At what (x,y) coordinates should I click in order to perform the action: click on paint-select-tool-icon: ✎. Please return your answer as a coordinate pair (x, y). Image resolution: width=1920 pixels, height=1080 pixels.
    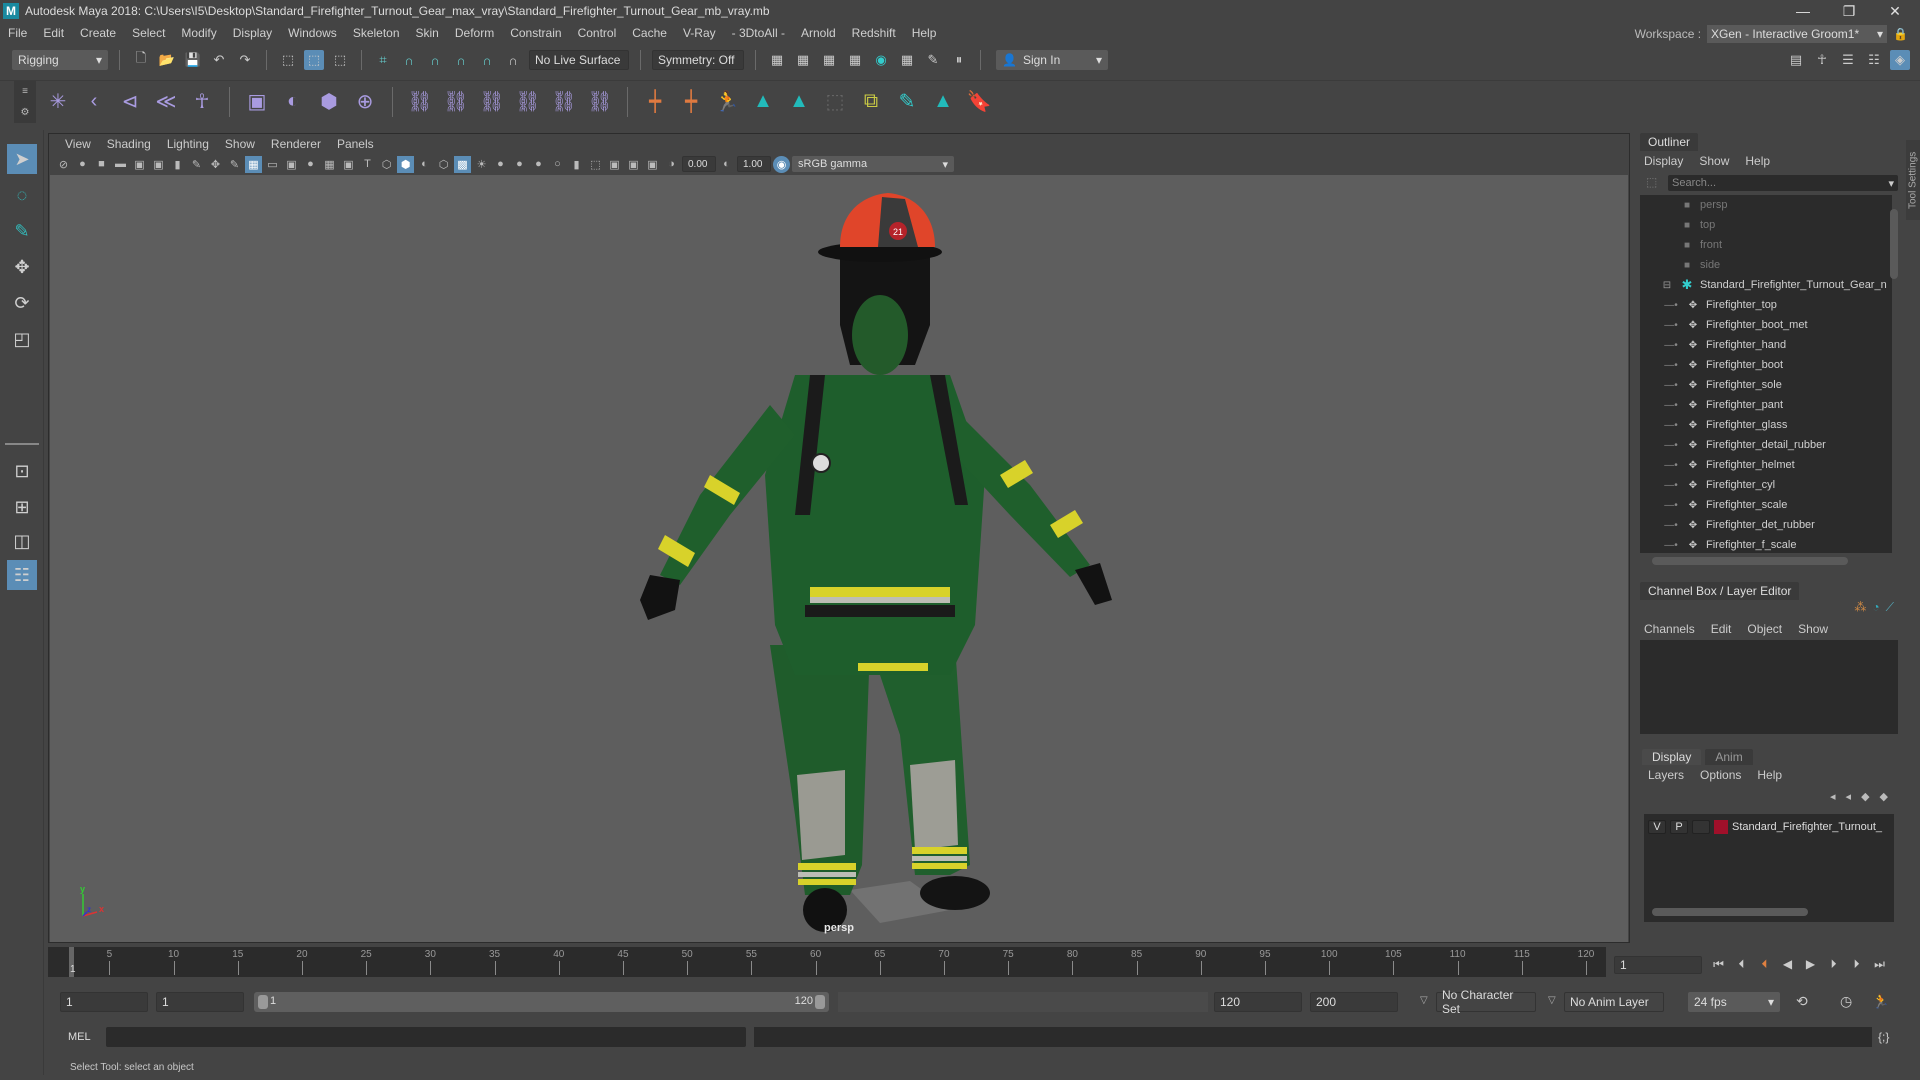
    Looking at the image, I should click on (22, 231).